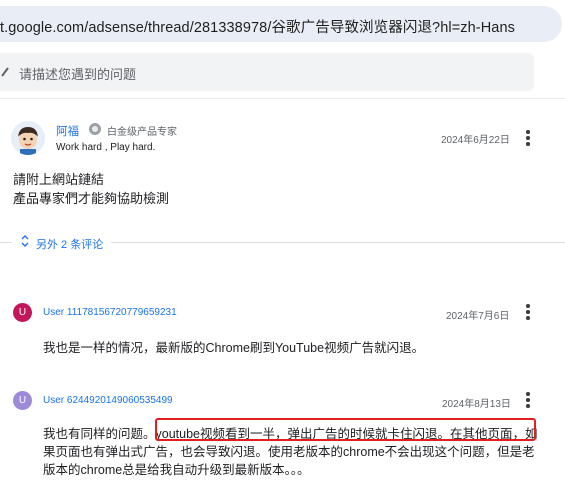  I want to click on comment-text: 我也是一样的情况，最新版的Chrome刷到YouTube视频广告就闪退。, so click(233, 348).